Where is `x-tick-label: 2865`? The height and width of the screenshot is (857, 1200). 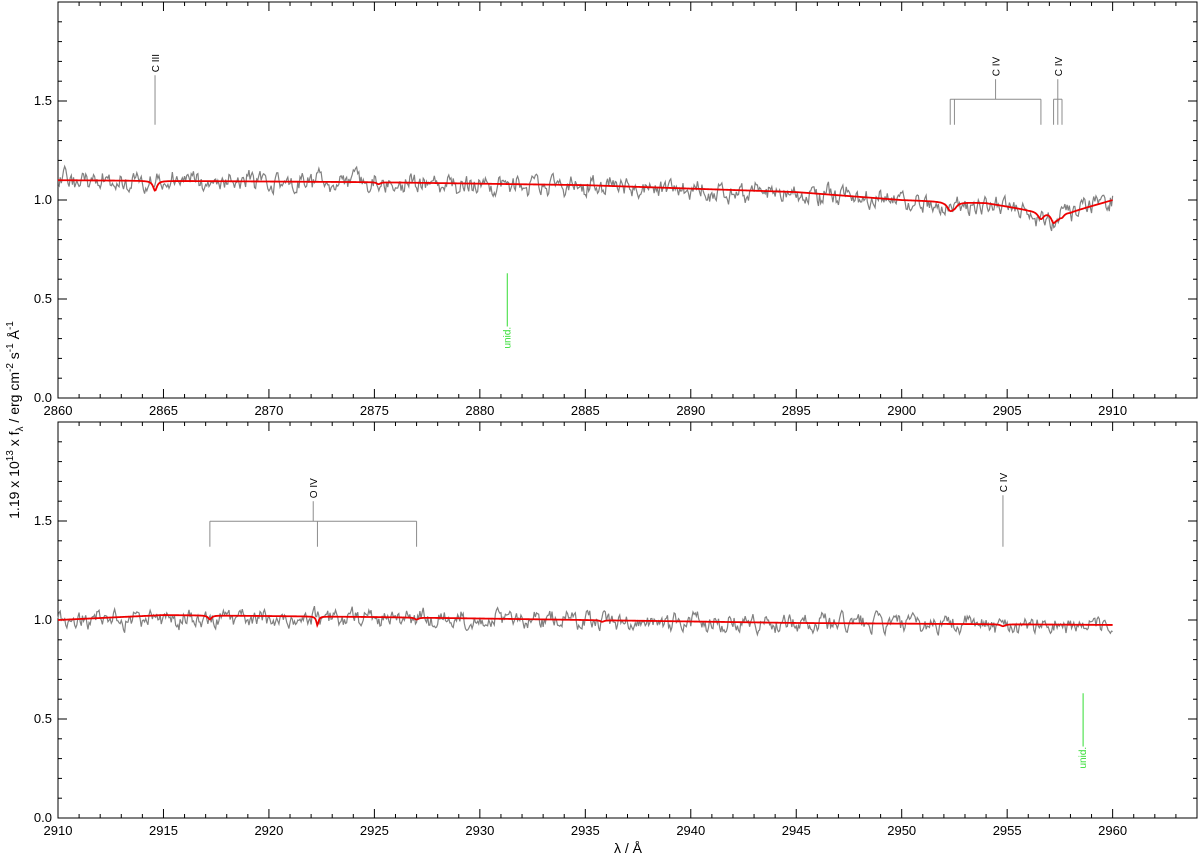 x-tick-label: 2865 is located at coordinates (163, 410).